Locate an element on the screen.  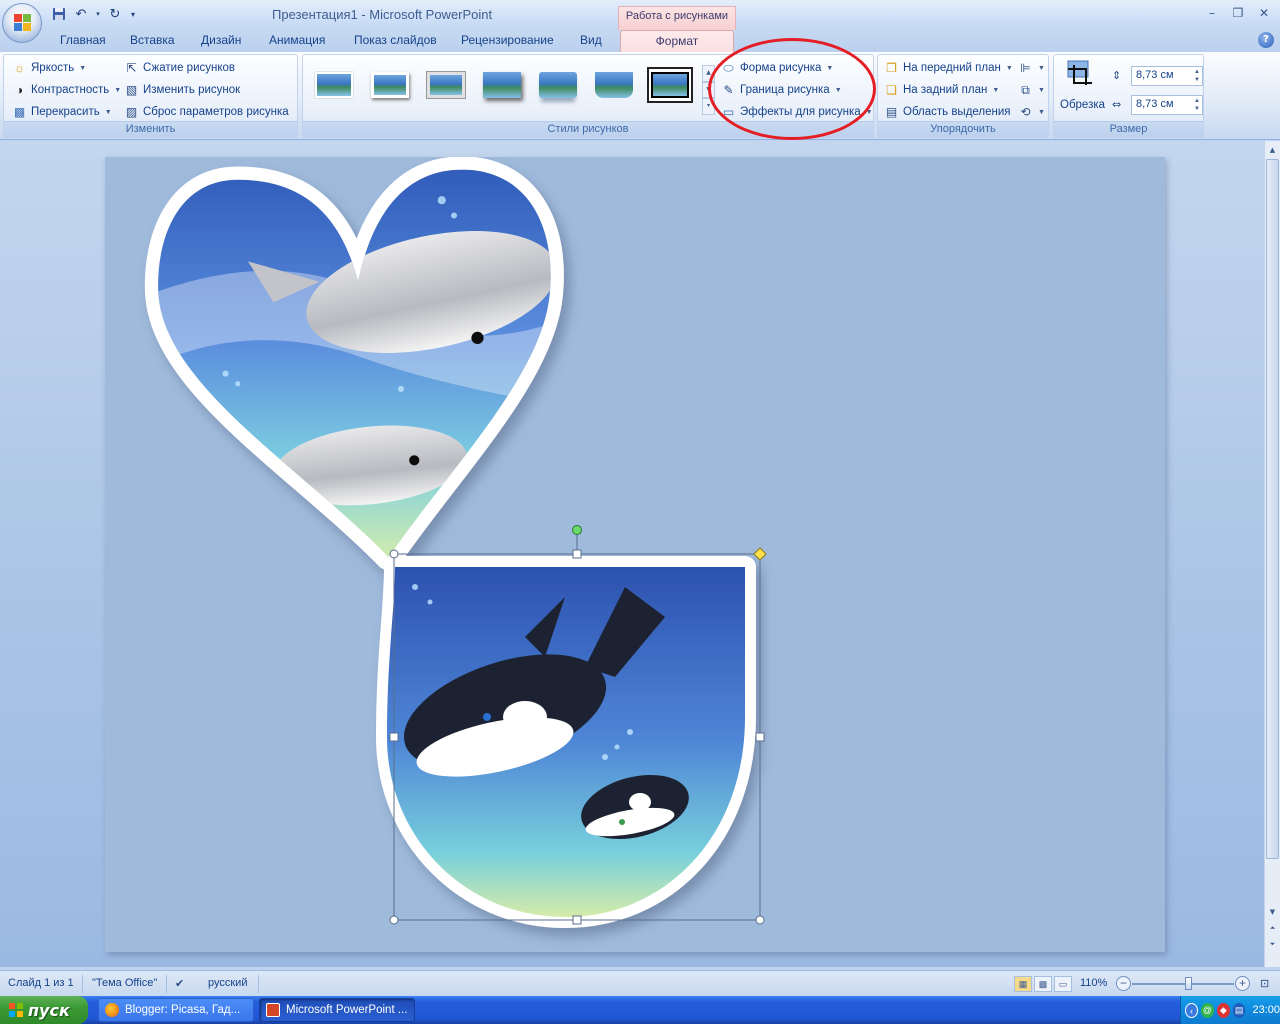
height-field: 8,73 см ▲ ▼ is located at coordinates (1167, 76).